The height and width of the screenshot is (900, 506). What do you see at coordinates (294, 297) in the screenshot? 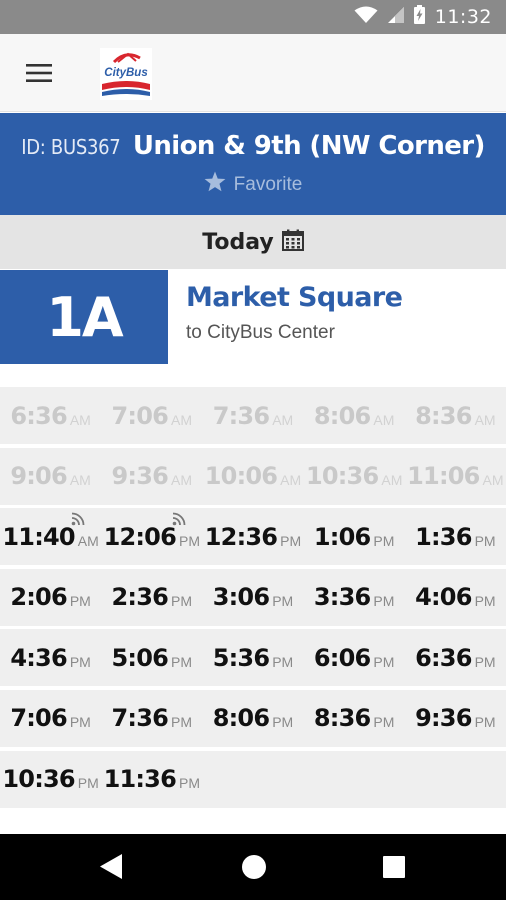
I see `route-name: Market Square` at bounding box center [294, 297].